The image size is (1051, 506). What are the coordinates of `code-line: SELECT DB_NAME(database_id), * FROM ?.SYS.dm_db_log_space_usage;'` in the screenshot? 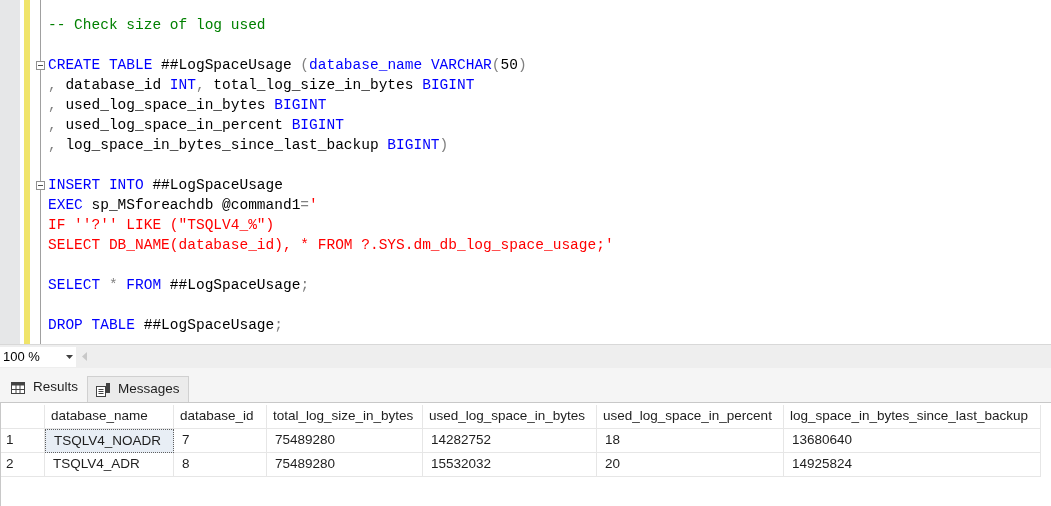 It's located at (331, 245).